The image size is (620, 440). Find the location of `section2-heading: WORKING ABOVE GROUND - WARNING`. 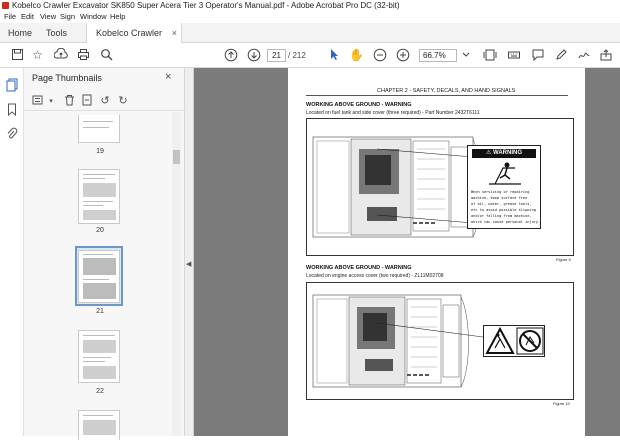

section2-heading: WORKING ABOVE GROUND - WARNING is located at coordinates (359, 268).